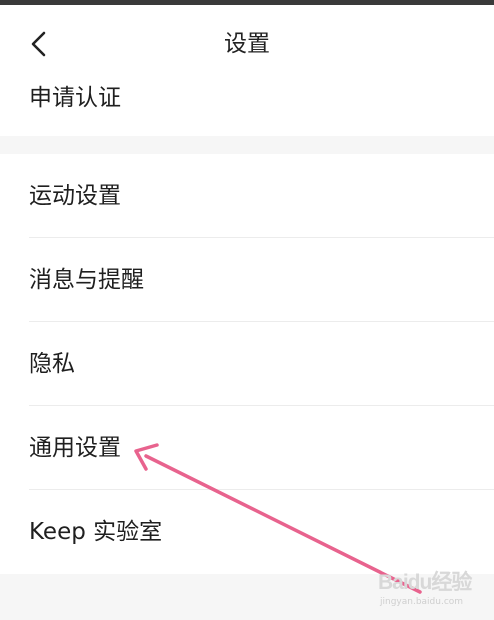  What do you see at coordinates (96, 532) in the screenshot?
I see `settings-item-label: Keep 实验室` at bounding box center [96, 532].